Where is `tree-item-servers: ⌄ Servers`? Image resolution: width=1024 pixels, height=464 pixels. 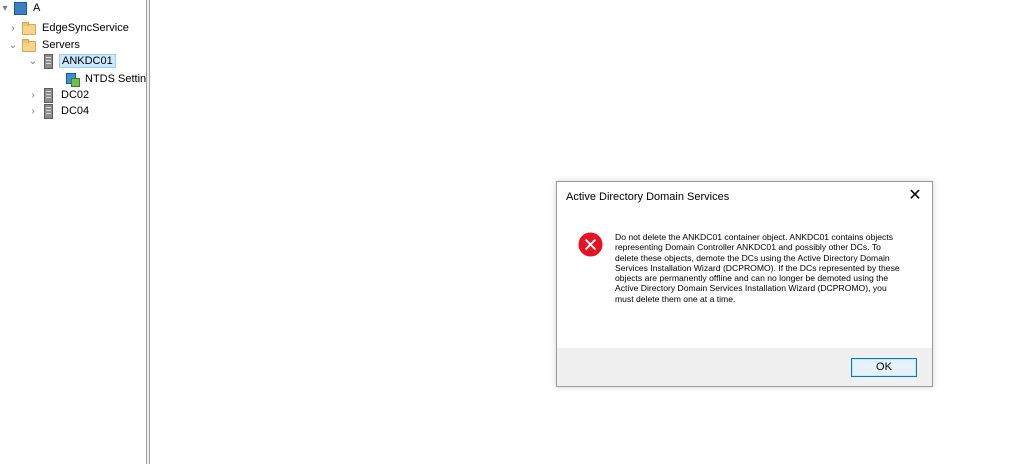 tree-item-servers: ⌄ Servers is located at coordinates (45, 45).